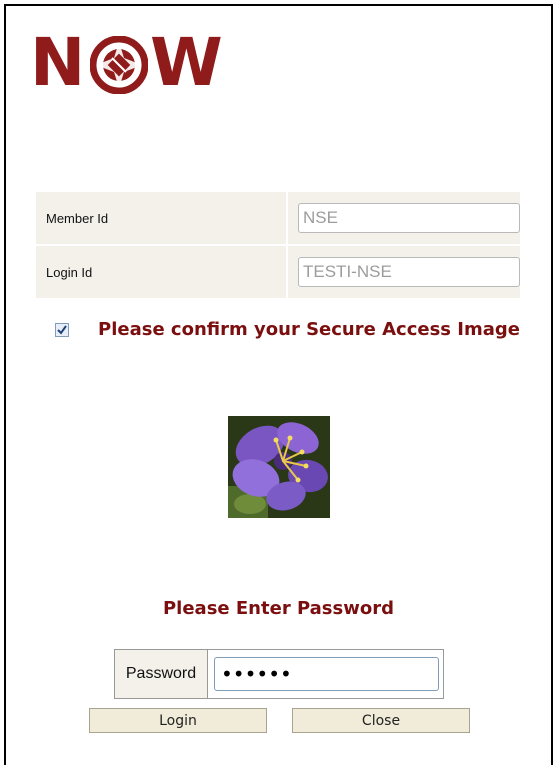 The height and width of the screenshot is (765, 557). Describe the element at coordinates (279, 467) in the screenshot. I see `secure-access-flower-image` at that location.